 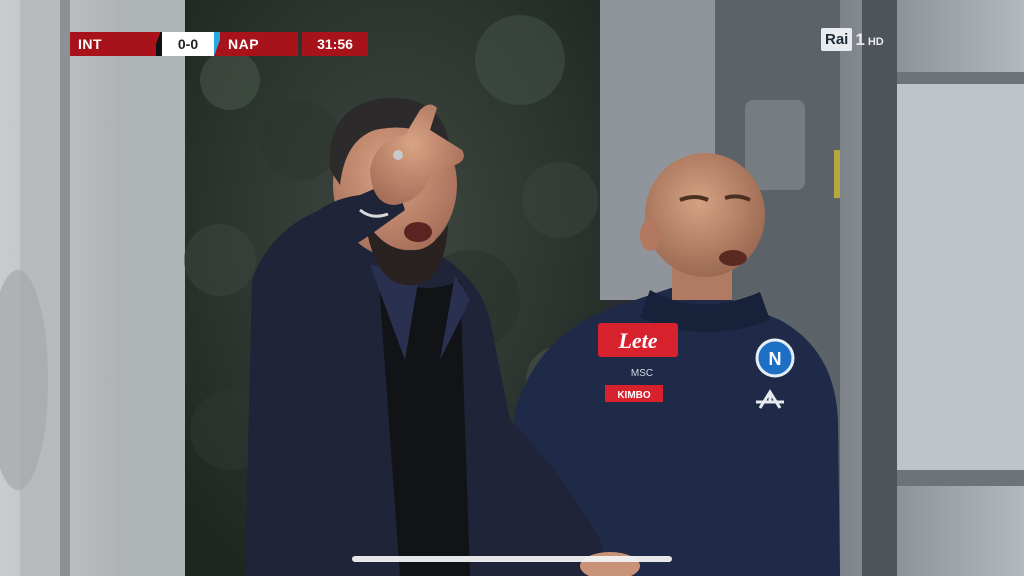 I want to click on coach-mouth, so click(x=418, y=232).